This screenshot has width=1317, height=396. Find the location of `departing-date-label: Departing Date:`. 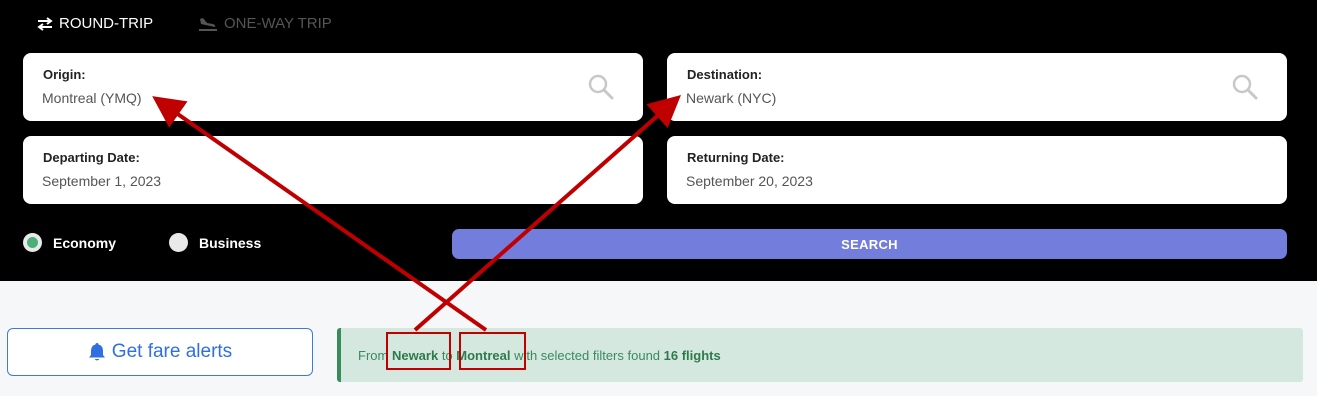

departing-date-label: Departing Date: is located at coordinates (91, 157).